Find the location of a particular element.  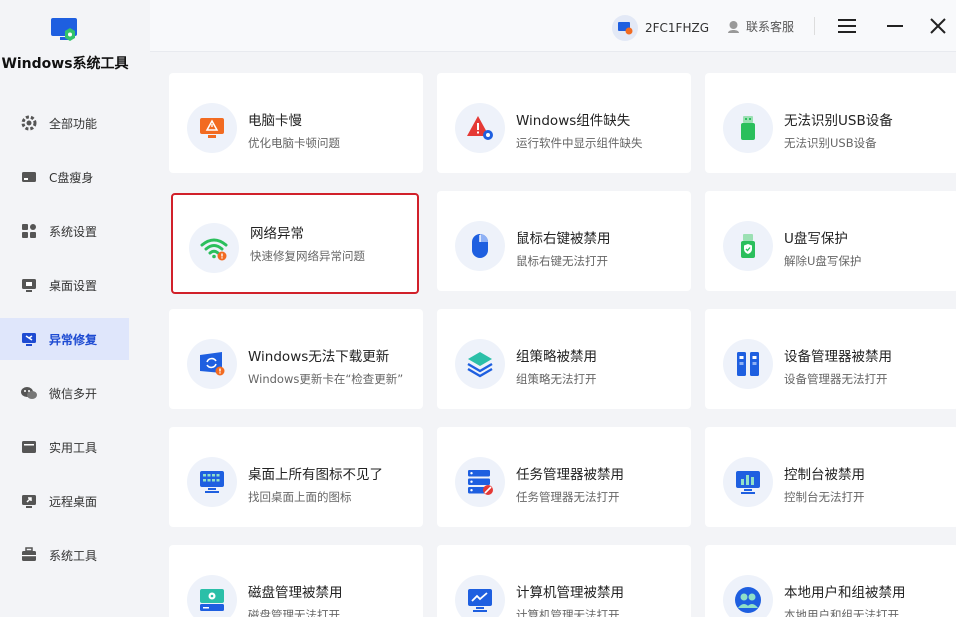

card-title: 无法识别USB设备 is located at coordinates (838, 121).